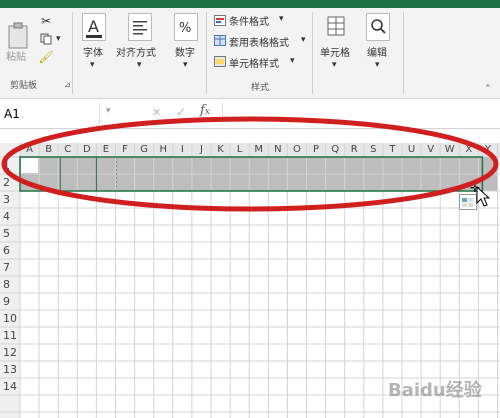 Image resolution: width=500 pixels, height=418 pixels. Describe the element at coordinates (185, 53) in the screenshot. I see `number-label: 数字` at that location.